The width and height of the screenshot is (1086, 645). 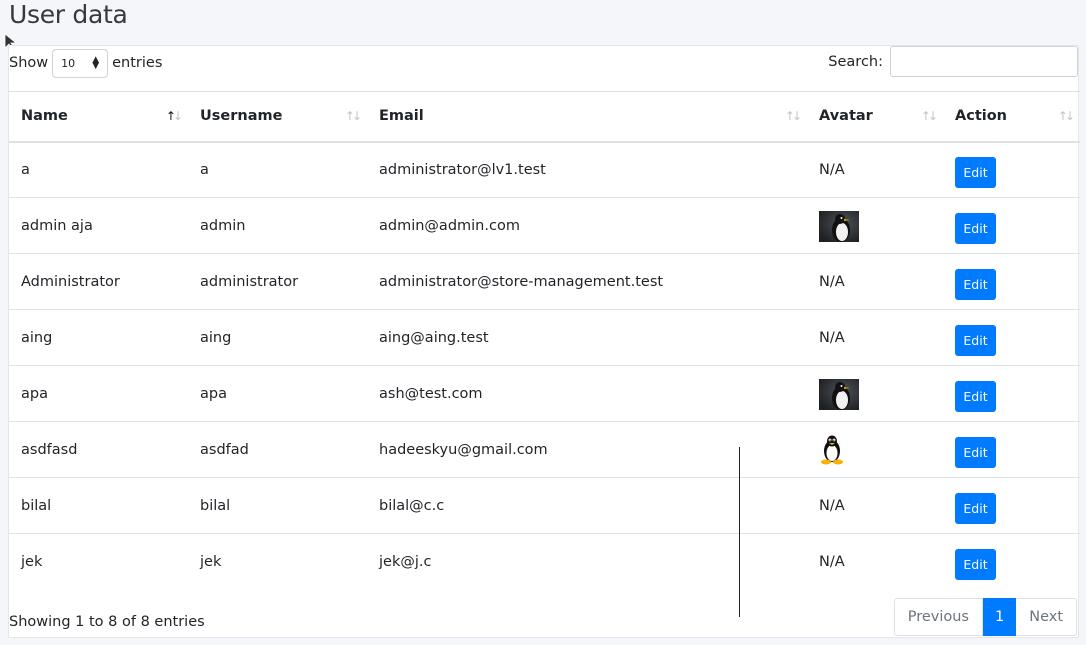 What do you see at coordinates (98, 393) in the screenshot?
I see `cell-name: apa` at bounding box center [98, 393].